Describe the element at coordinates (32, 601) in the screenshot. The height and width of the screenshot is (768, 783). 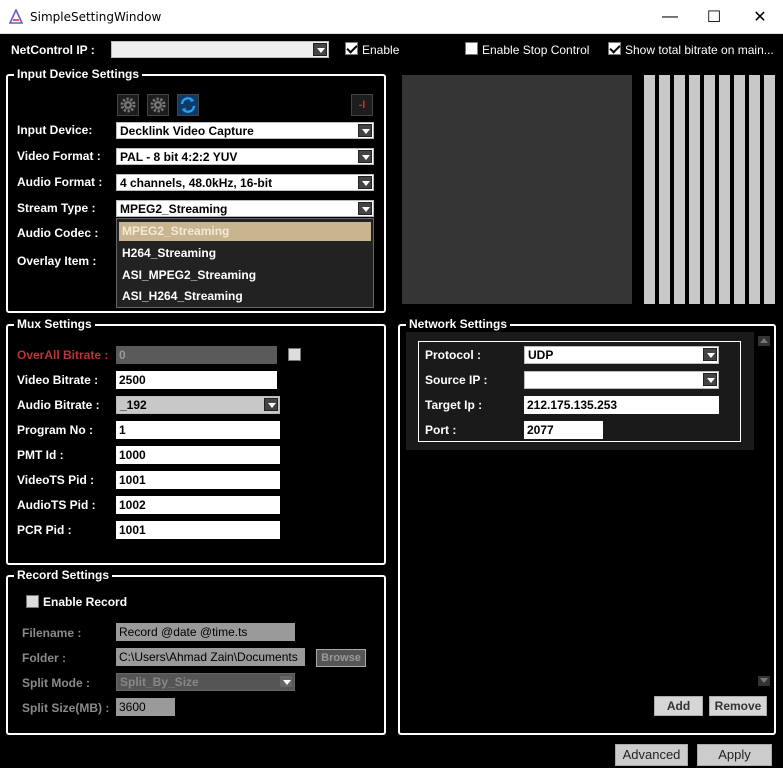
I see `enable-record-checkbox` at that location.